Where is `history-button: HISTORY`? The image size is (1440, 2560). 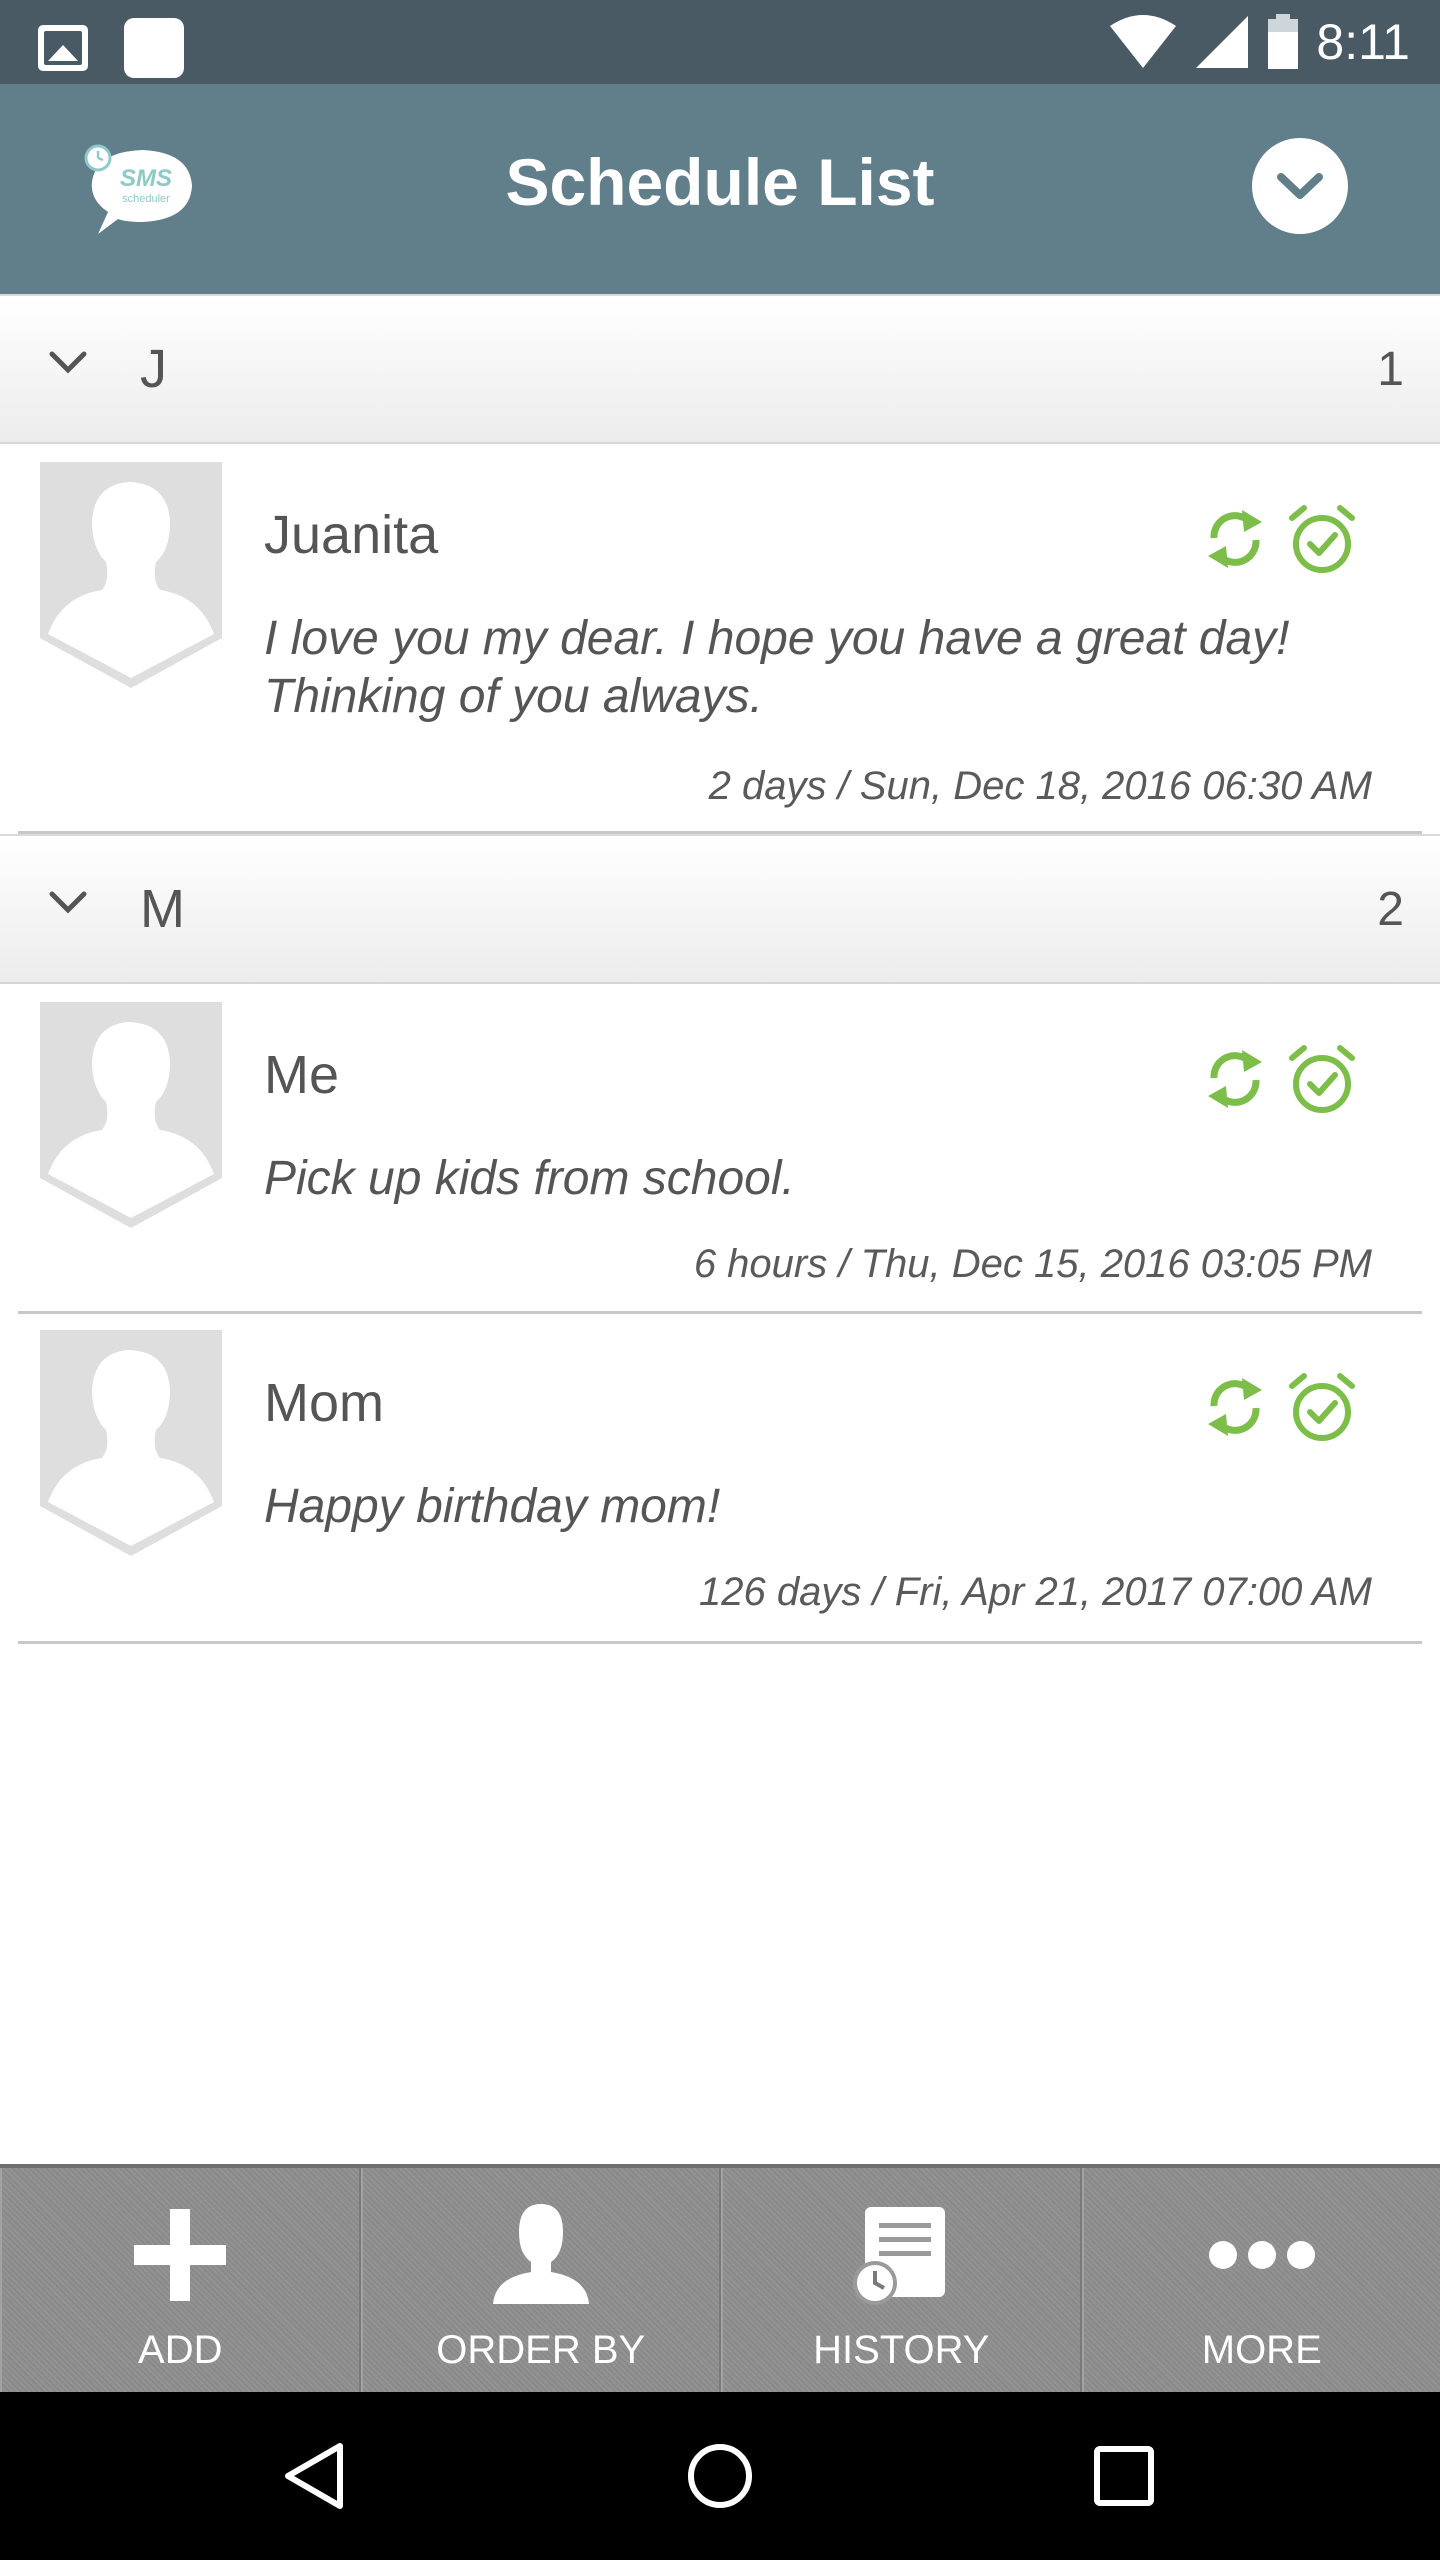 history-button: HISTORY is located at coordinates (901, 2280).